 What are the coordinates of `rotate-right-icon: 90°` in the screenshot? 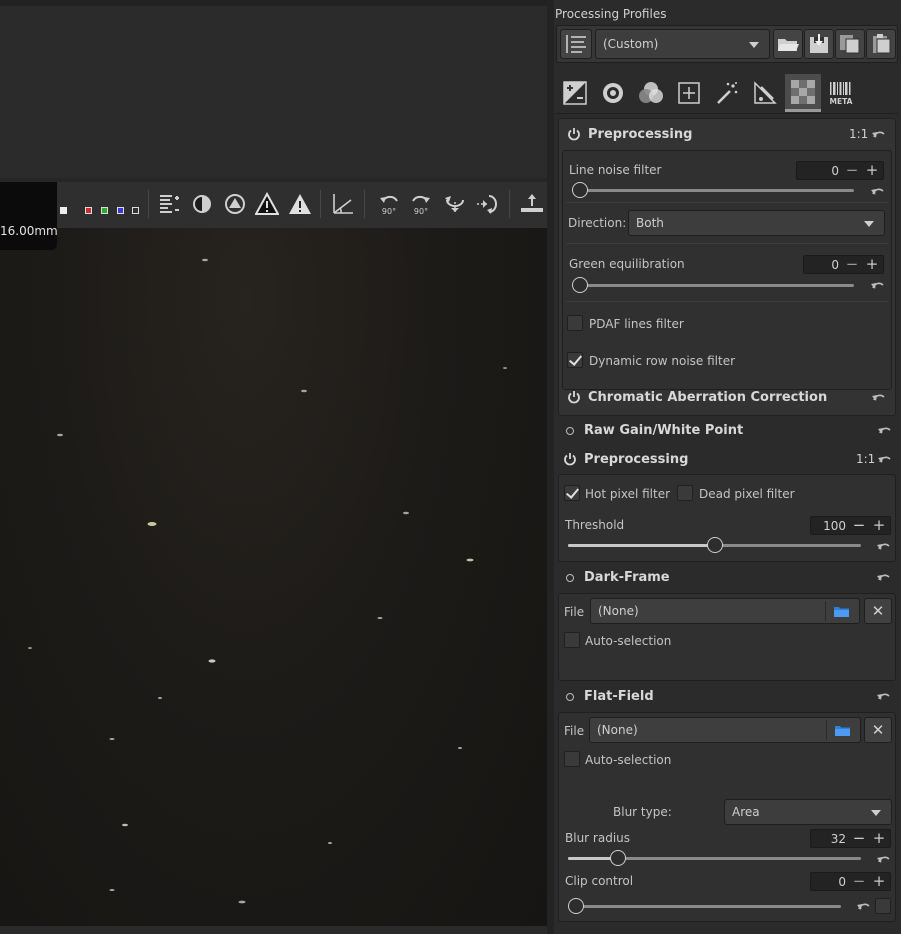 It's located at (421, 204).